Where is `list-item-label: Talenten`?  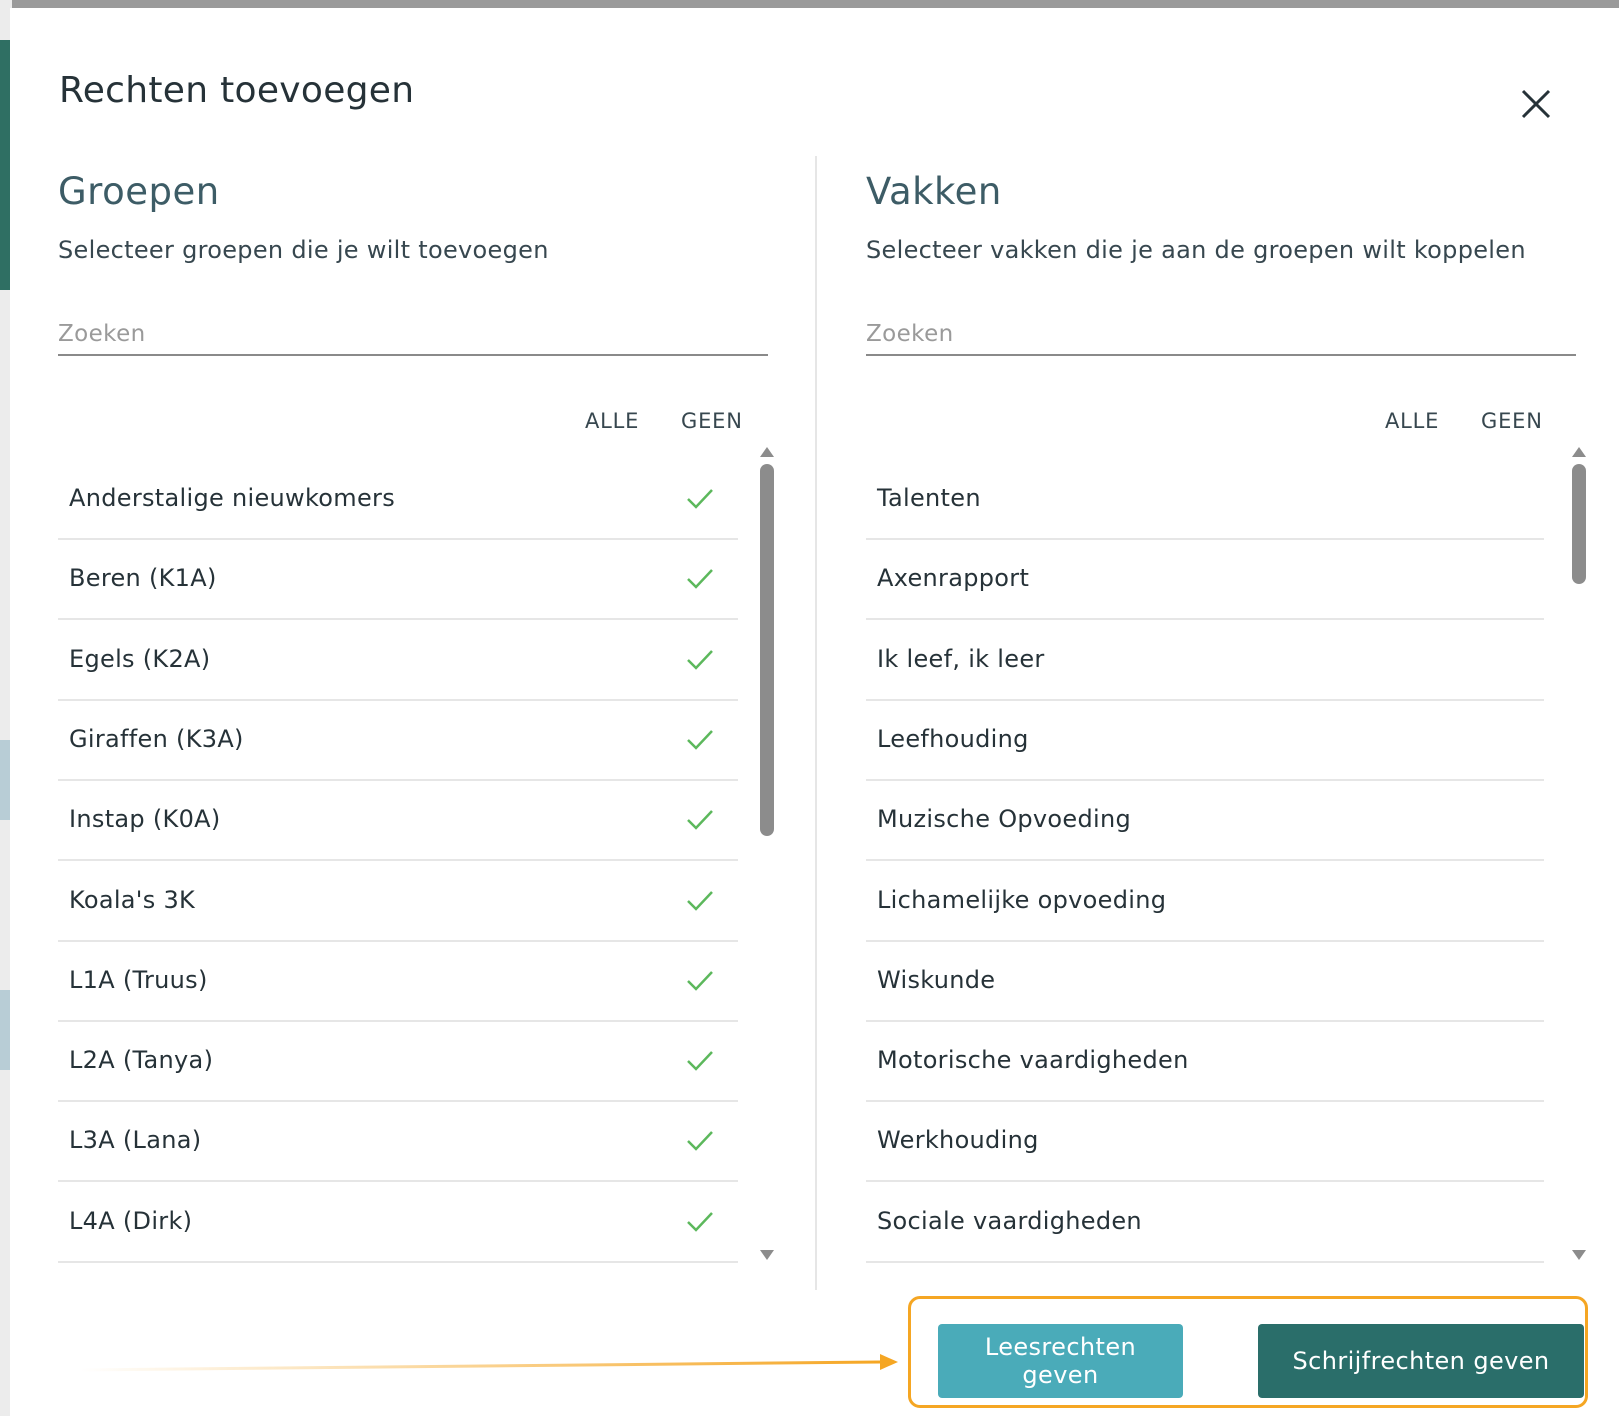 list-item-label: Talenten is located at coordinates (929, 498).